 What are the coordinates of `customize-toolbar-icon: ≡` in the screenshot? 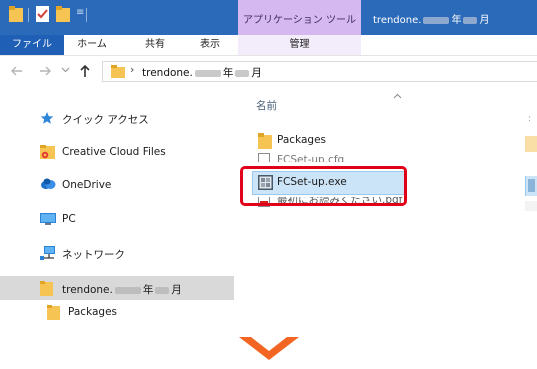 It's located at (80, 12).